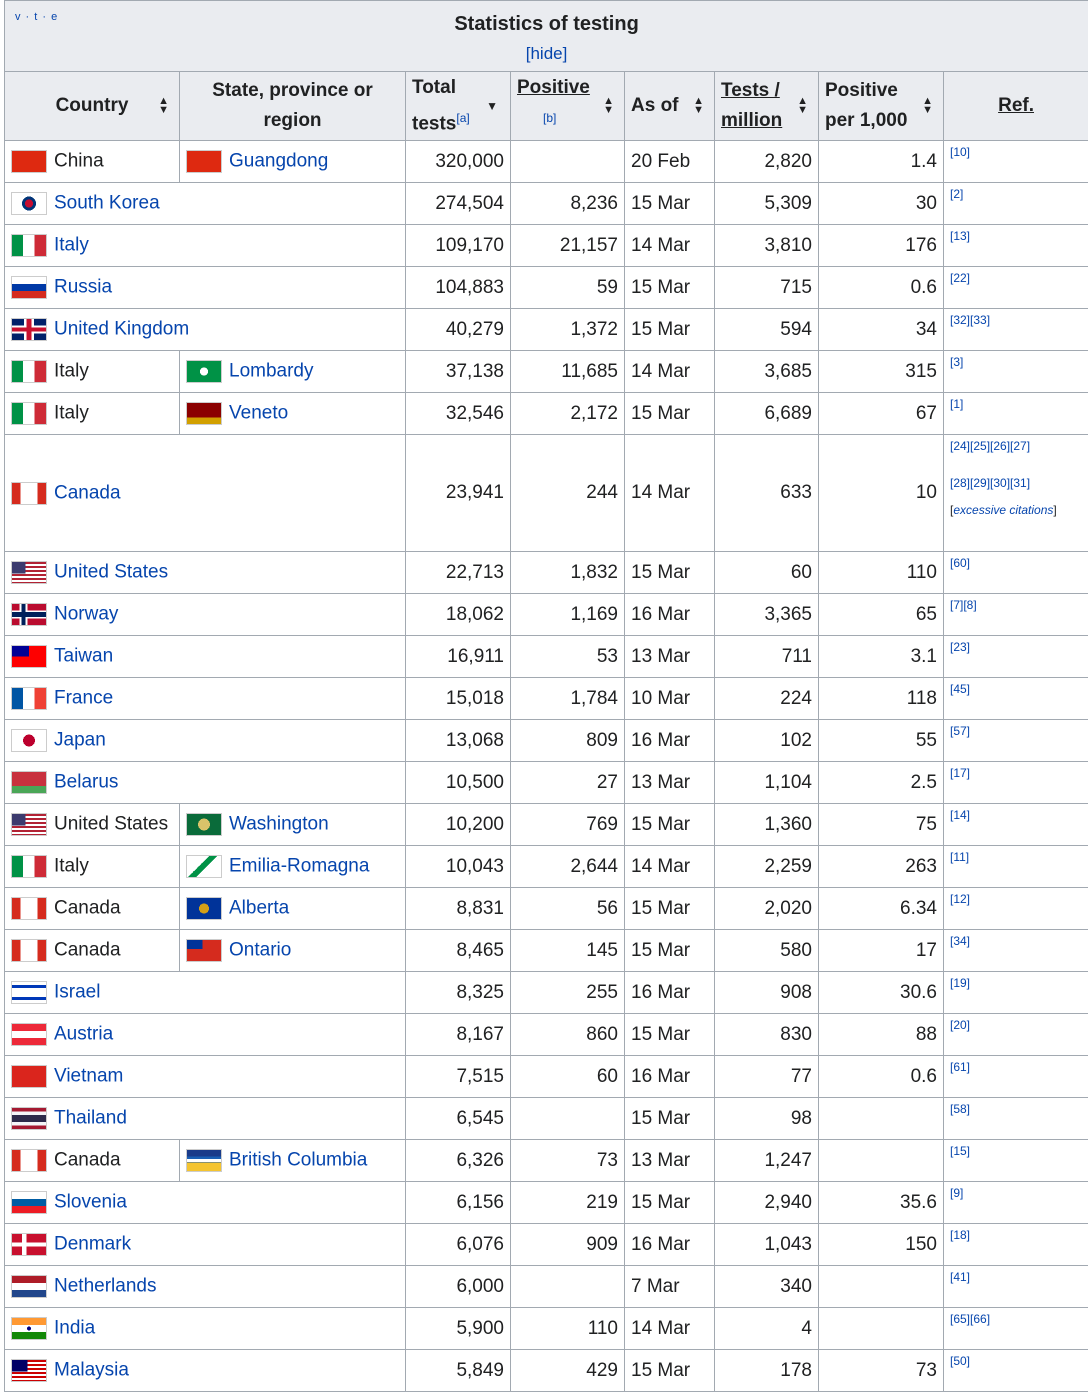 This screenshot has height=1392, width=1088. What do you see at coordinates (105, 1286) in the screenshot?
I see `country-name: Netherlands` at bounding box center [105, 1286].